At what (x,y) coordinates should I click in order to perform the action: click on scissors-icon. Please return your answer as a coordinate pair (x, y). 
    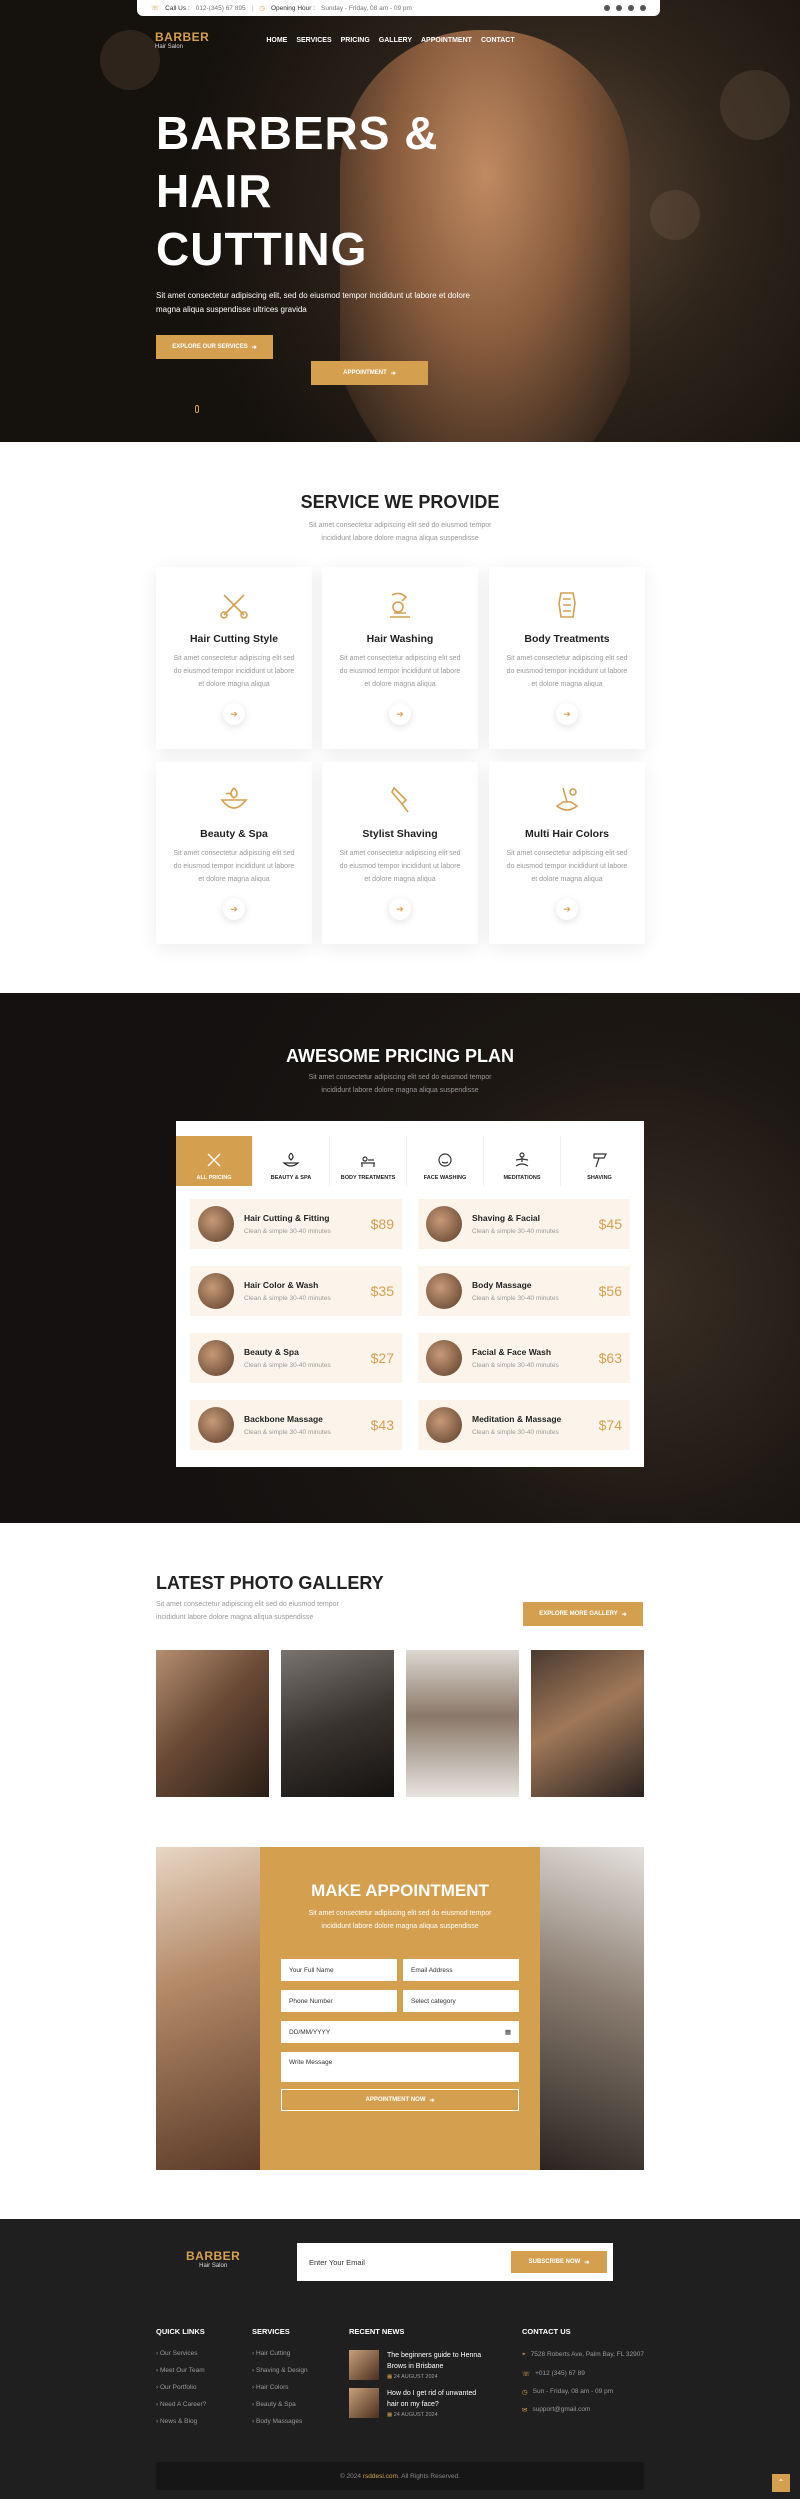
    Looking at the image, I should click on (214, 1160).